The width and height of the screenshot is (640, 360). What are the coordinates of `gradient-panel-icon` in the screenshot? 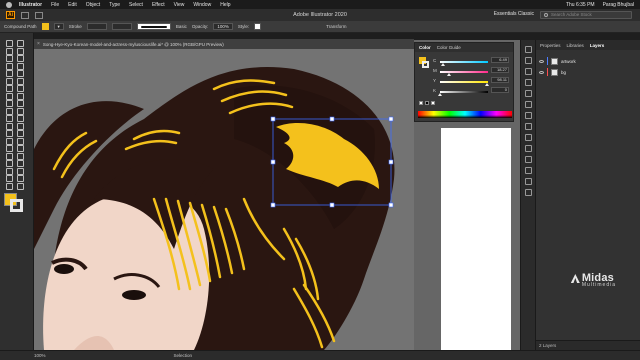 It's located at (528, 126).